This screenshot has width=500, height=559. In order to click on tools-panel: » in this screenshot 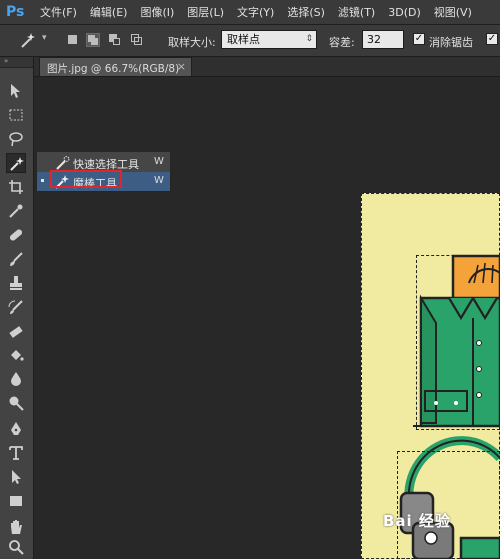, I will do `click(17, 308)`.